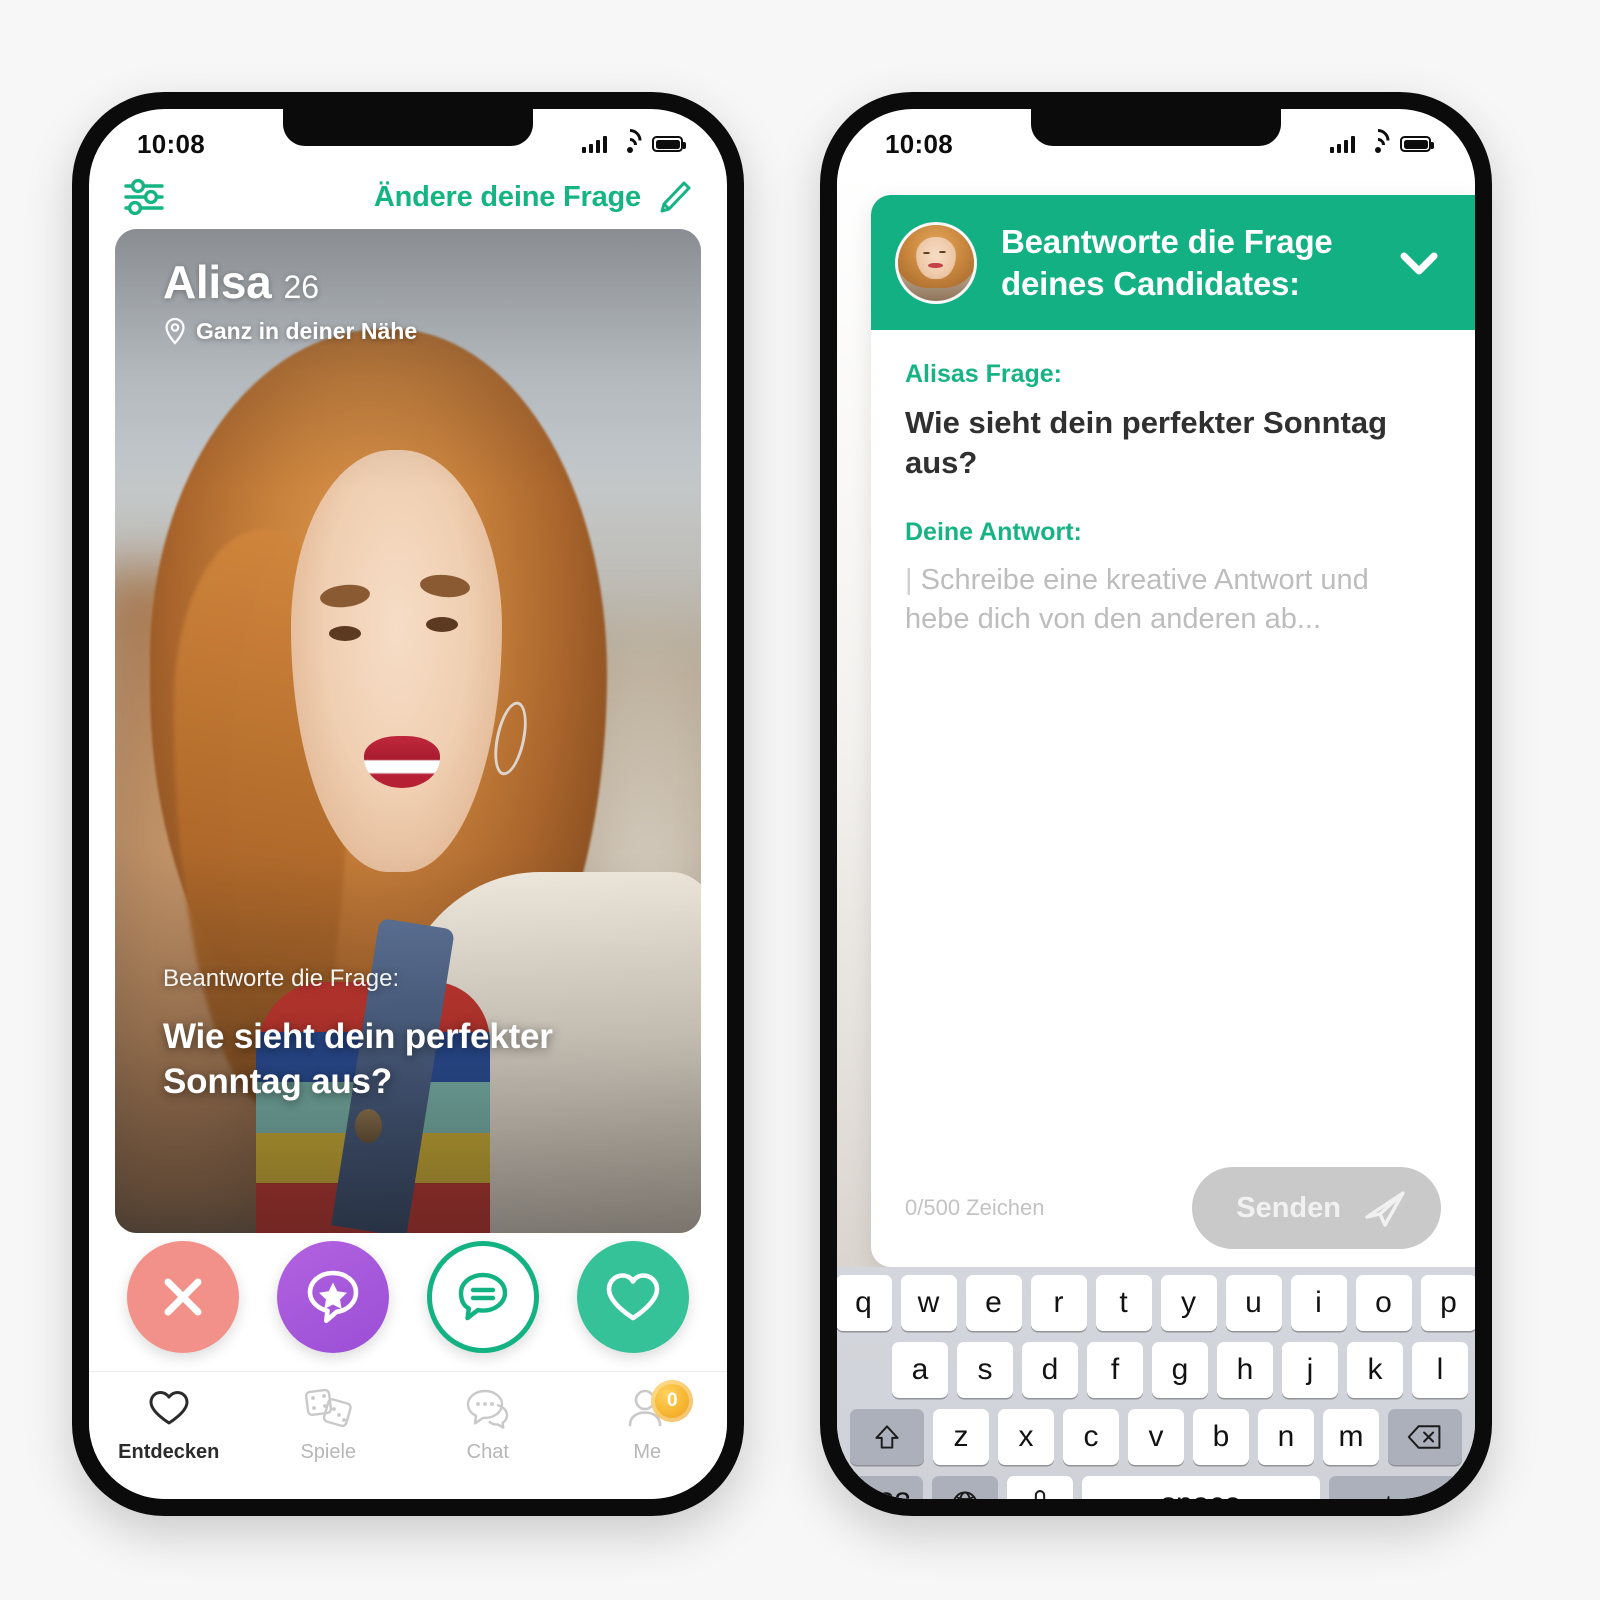 Image resolution: width=1600 pixels, height=1600 pixels. Describe the element at coordinates (307, 330) in the screenshot. I see `profile-location-label: Ganz in deiner Nähe` at that location.